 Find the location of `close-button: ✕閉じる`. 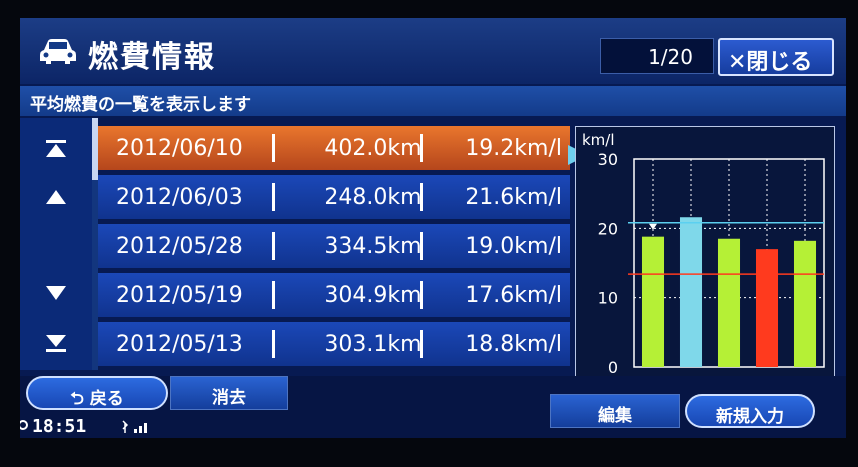

close-button: ✕閉じる is located at coordinates (776, 57).